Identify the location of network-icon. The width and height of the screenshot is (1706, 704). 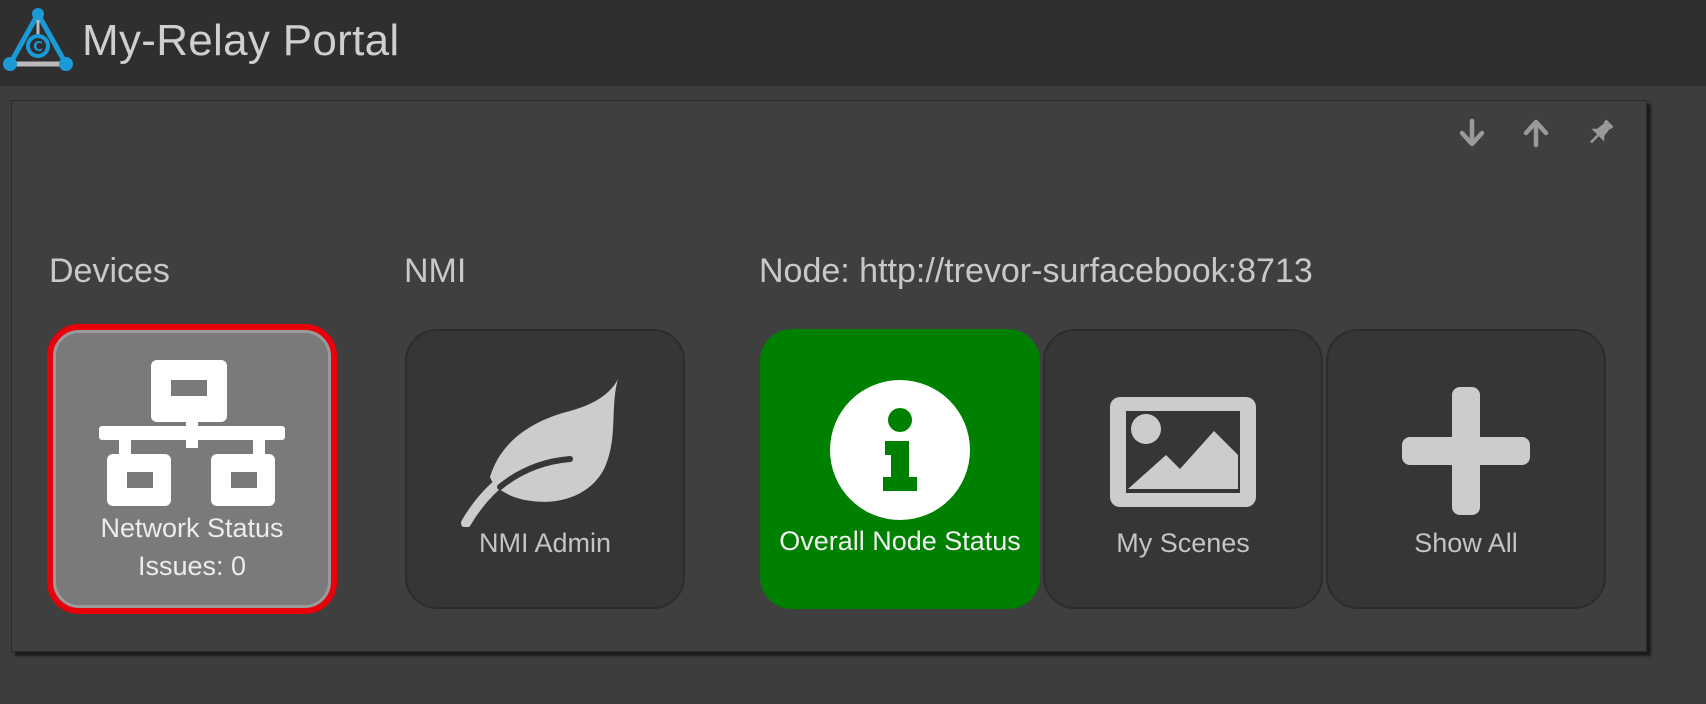
(192, 433).